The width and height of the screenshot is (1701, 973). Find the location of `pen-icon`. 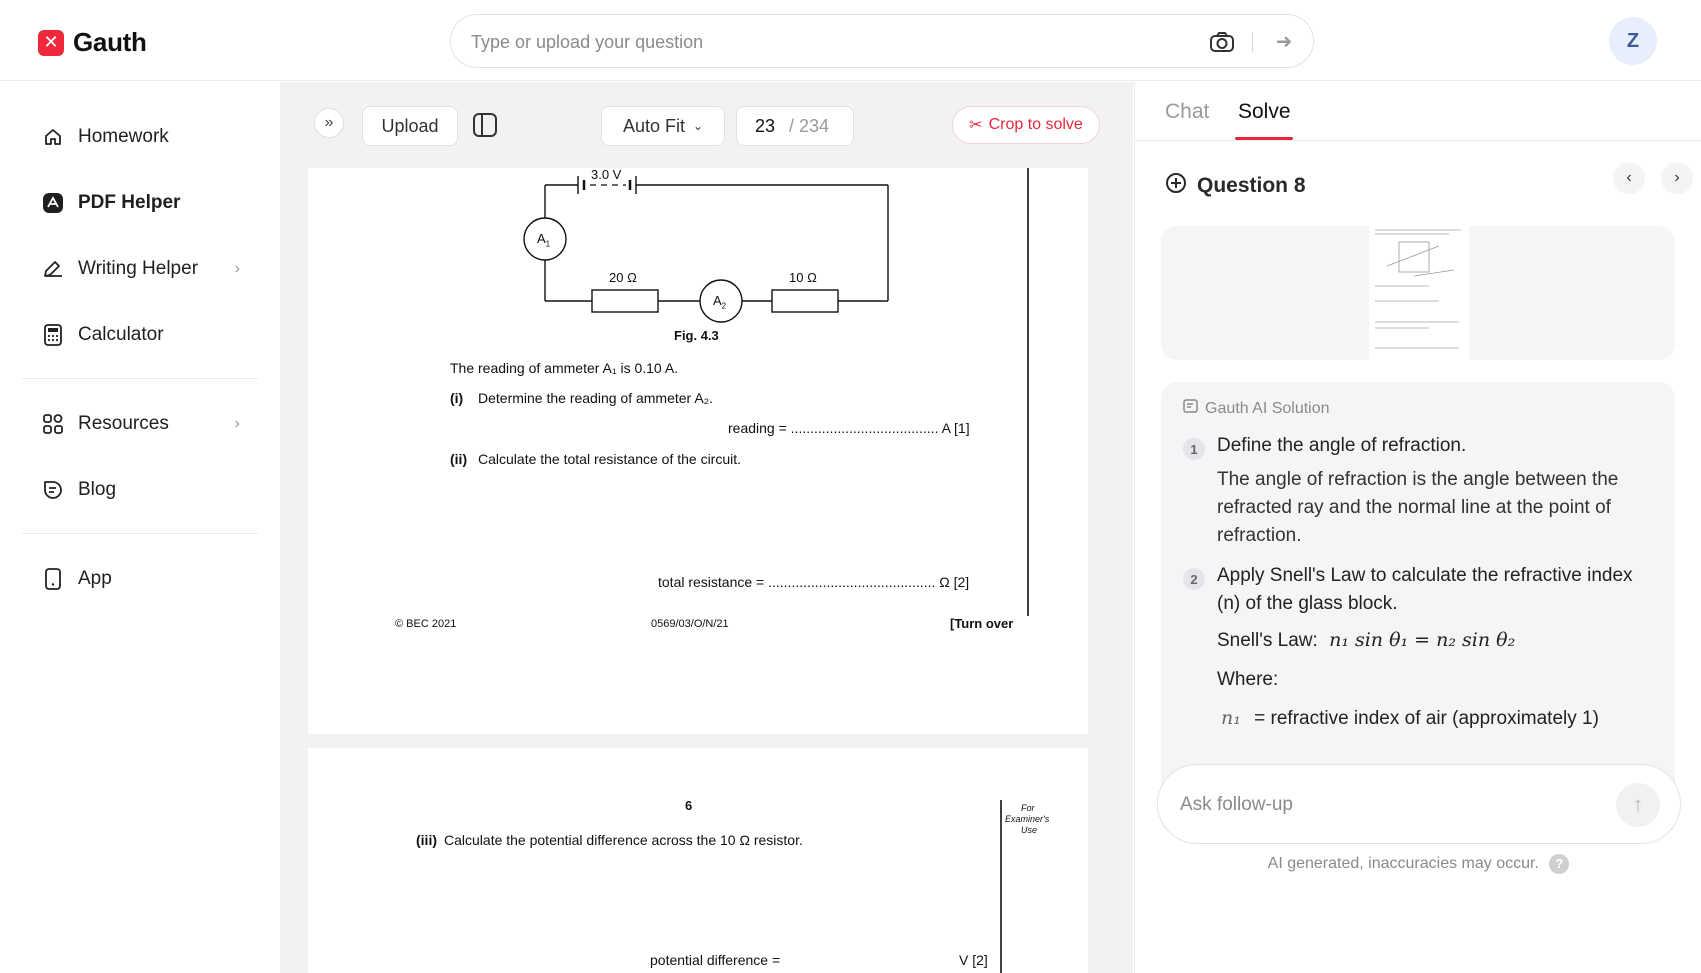

pen-icon is located at coordinates (53, 269).